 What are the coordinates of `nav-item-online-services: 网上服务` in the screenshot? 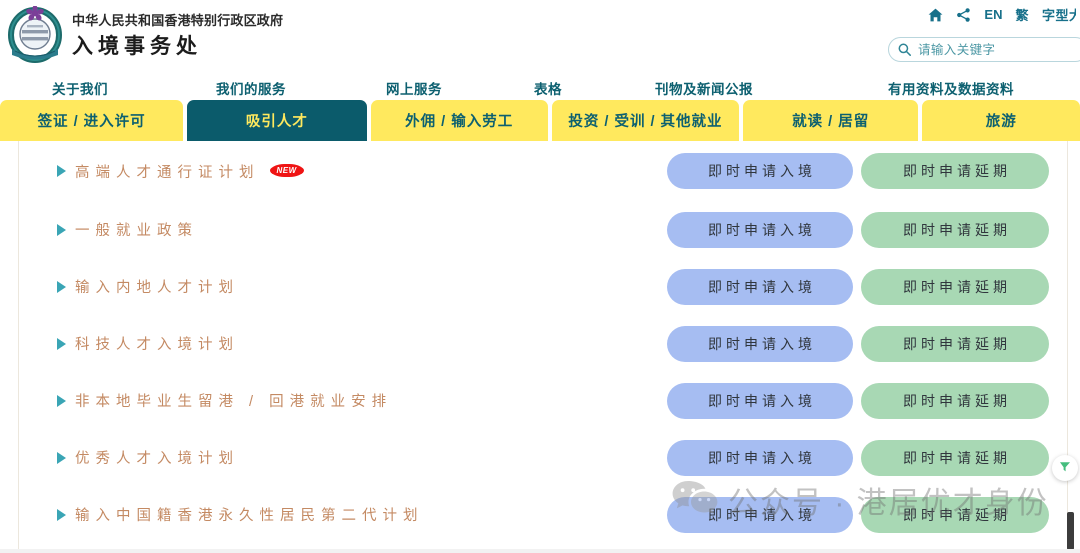 It's located at (414, 88).